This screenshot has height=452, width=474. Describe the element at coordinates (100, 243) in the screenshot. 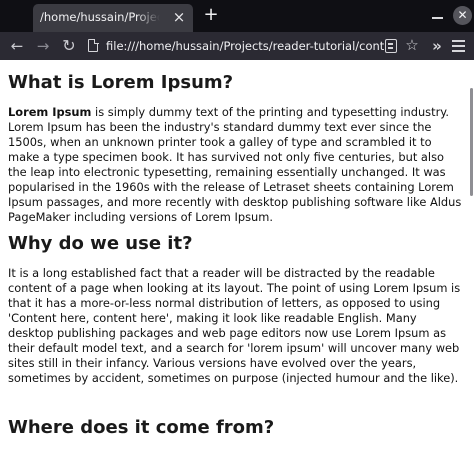

I see `section-heading: Why do we use it?` at that location.